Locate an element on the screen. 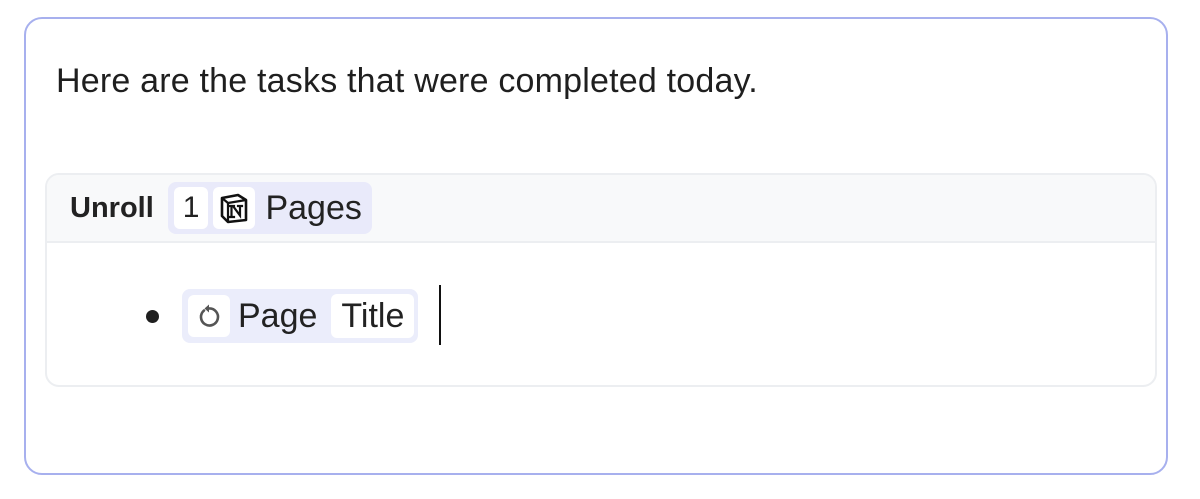  text-cursor is located at coordinates (440, 315).